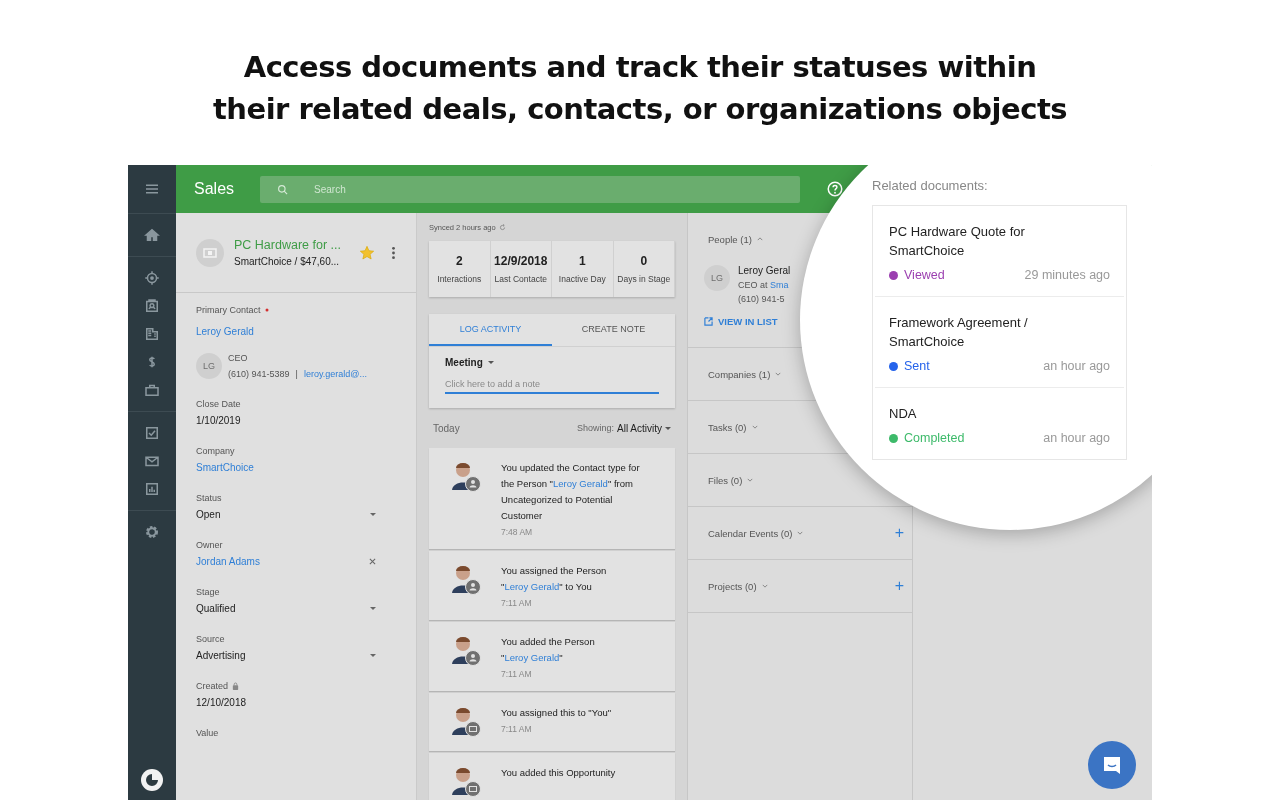 This screenshot has height=800, width=1280. Describe the element at coordinates (372, 561) in the screenshot. I see `close-icon` at that location.